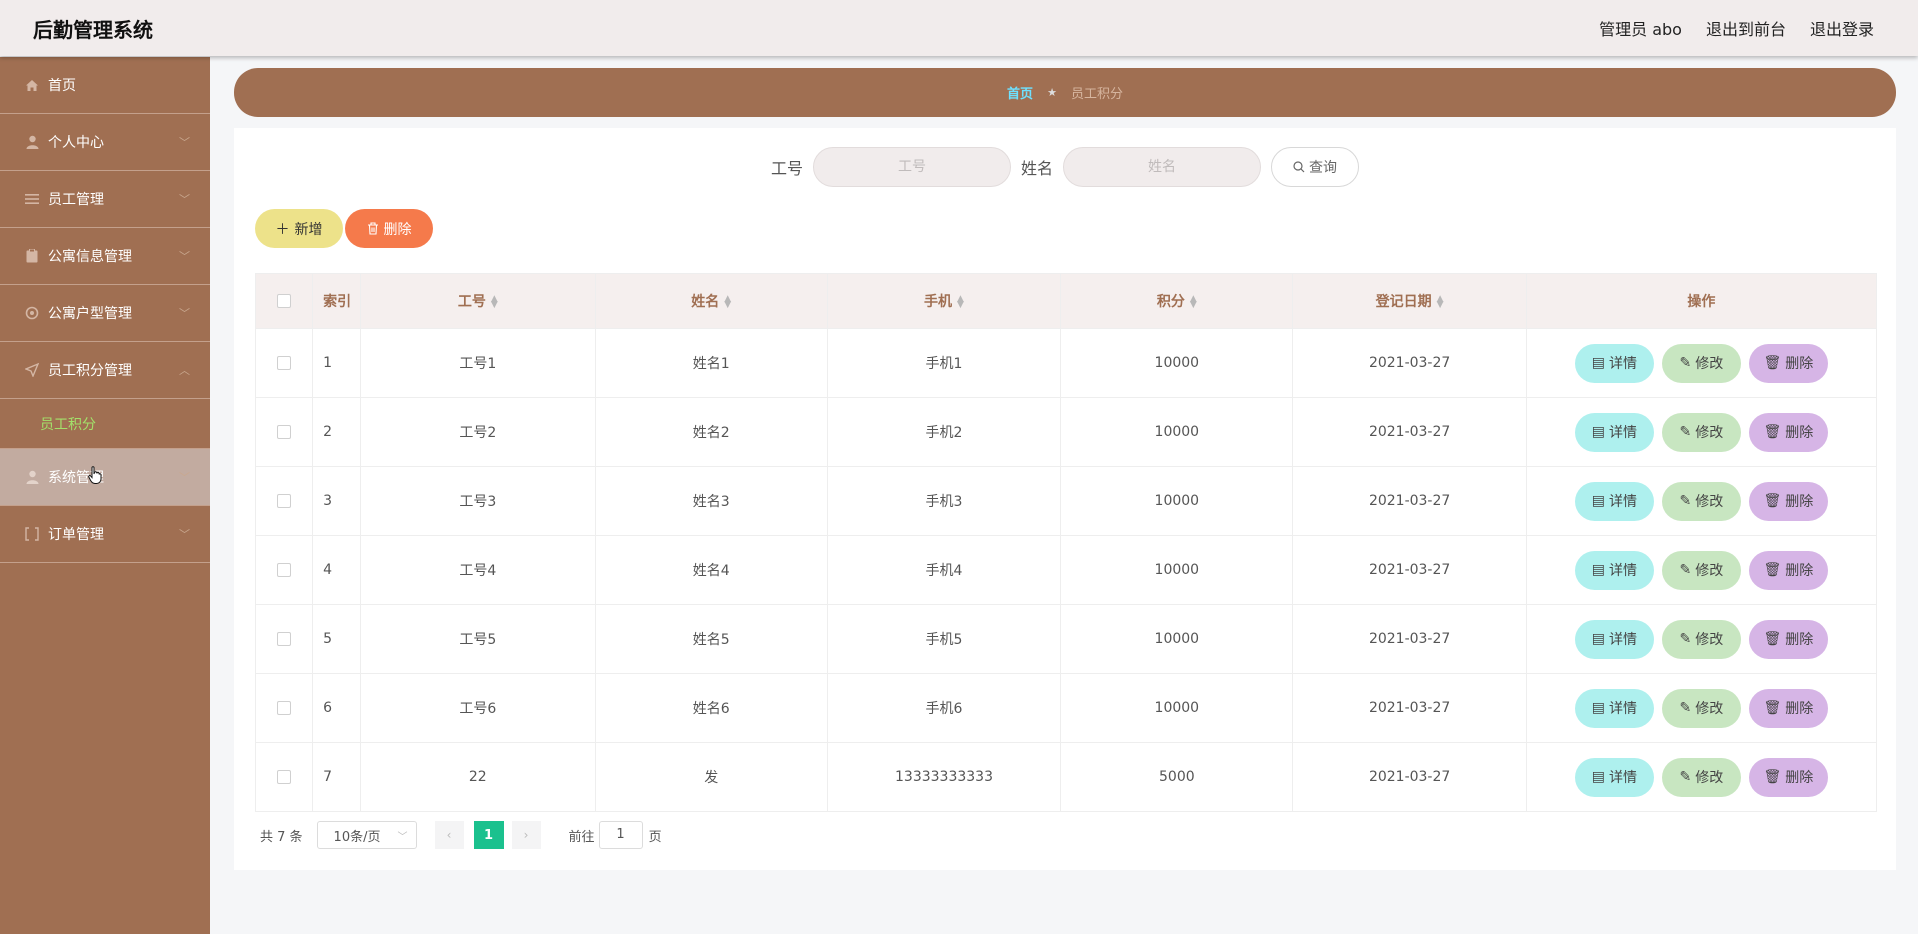 This screenshot has width=1918, height=934. I want to click on page-number-active: 1, so click(488, 835).